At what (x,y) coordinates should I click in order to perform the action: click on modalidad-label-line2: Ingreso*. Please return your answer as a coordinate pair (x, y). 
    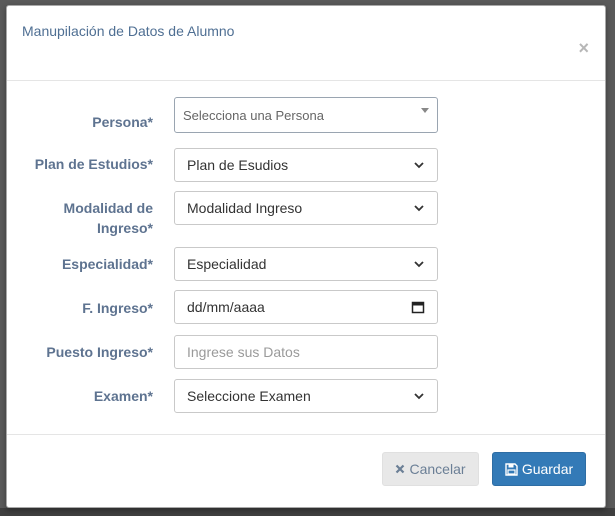
    Looking at the image, I should click on (124, 228).